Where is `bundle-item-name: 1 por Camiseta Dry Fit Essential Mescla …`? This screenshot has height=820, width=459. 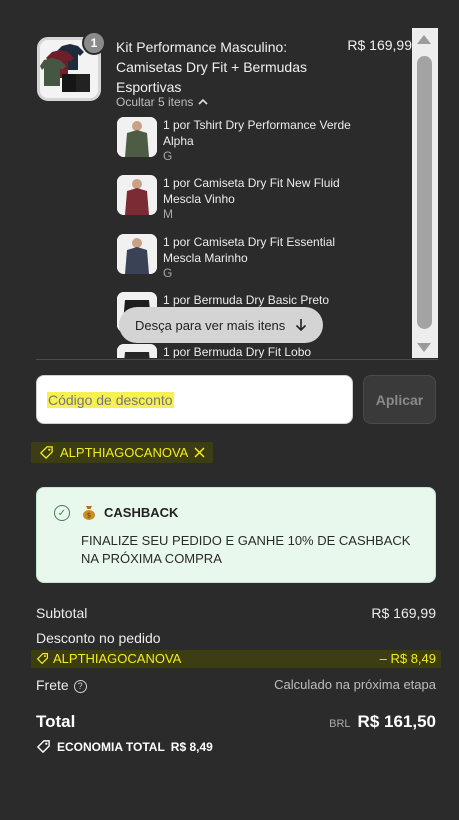 bundle-item-name: 1 por Camiseta Dry Fit Essential Mescla … is located at coordinates (249, 250).